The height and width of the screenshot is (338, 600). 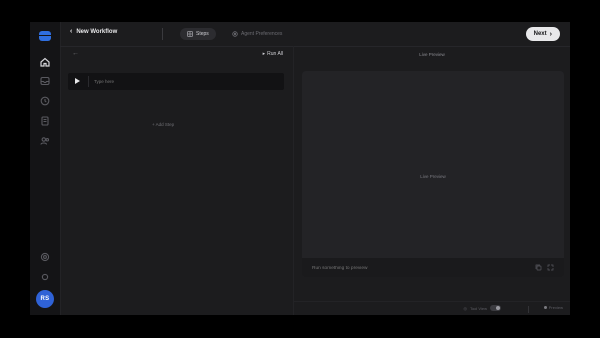 I want to click on preview-input-bar, so click(x=433, y=267).